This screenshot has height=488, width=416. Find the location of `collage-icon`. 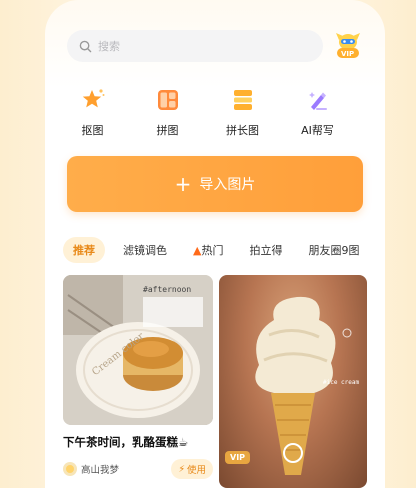

collage-icon is located at coordinates (168, 100).